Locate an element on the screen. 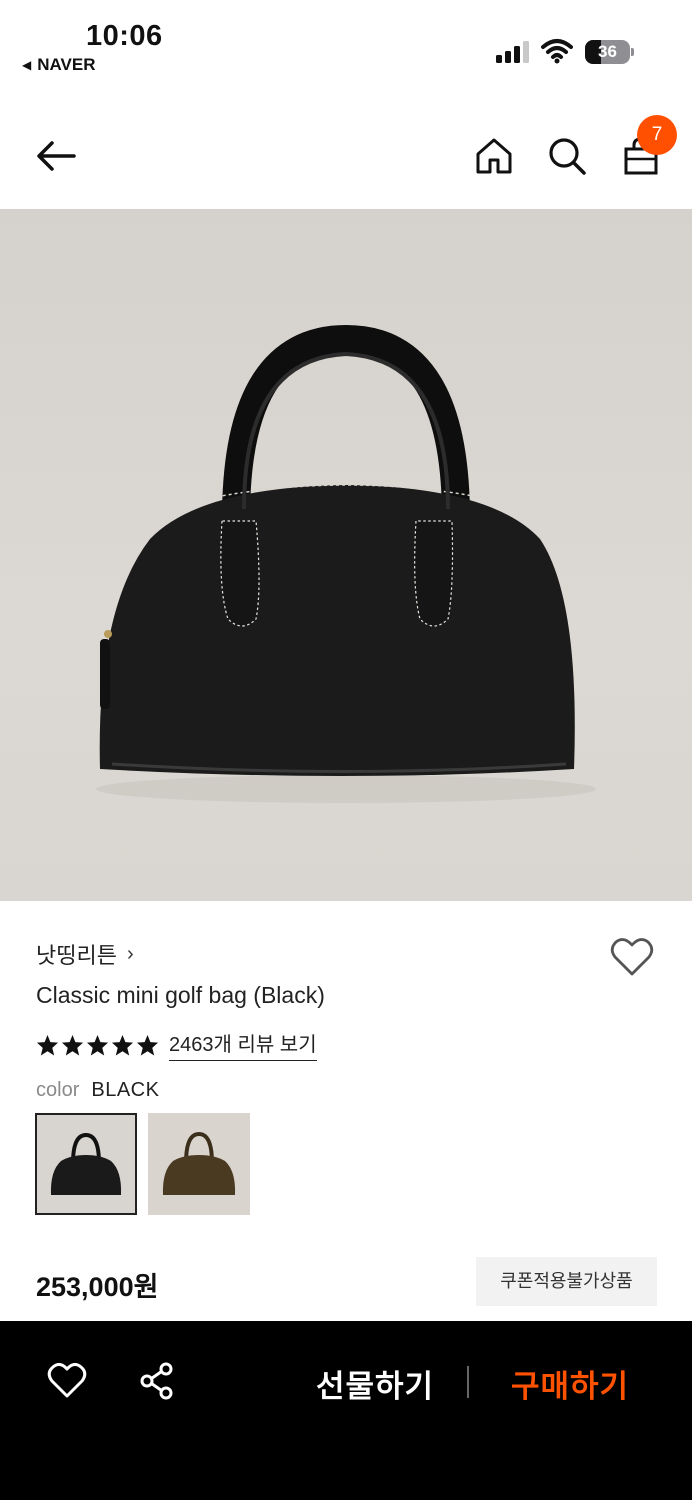 This screenshot has width=692, height=1500. swatch-black-image is located at coordinates (86, 1164).